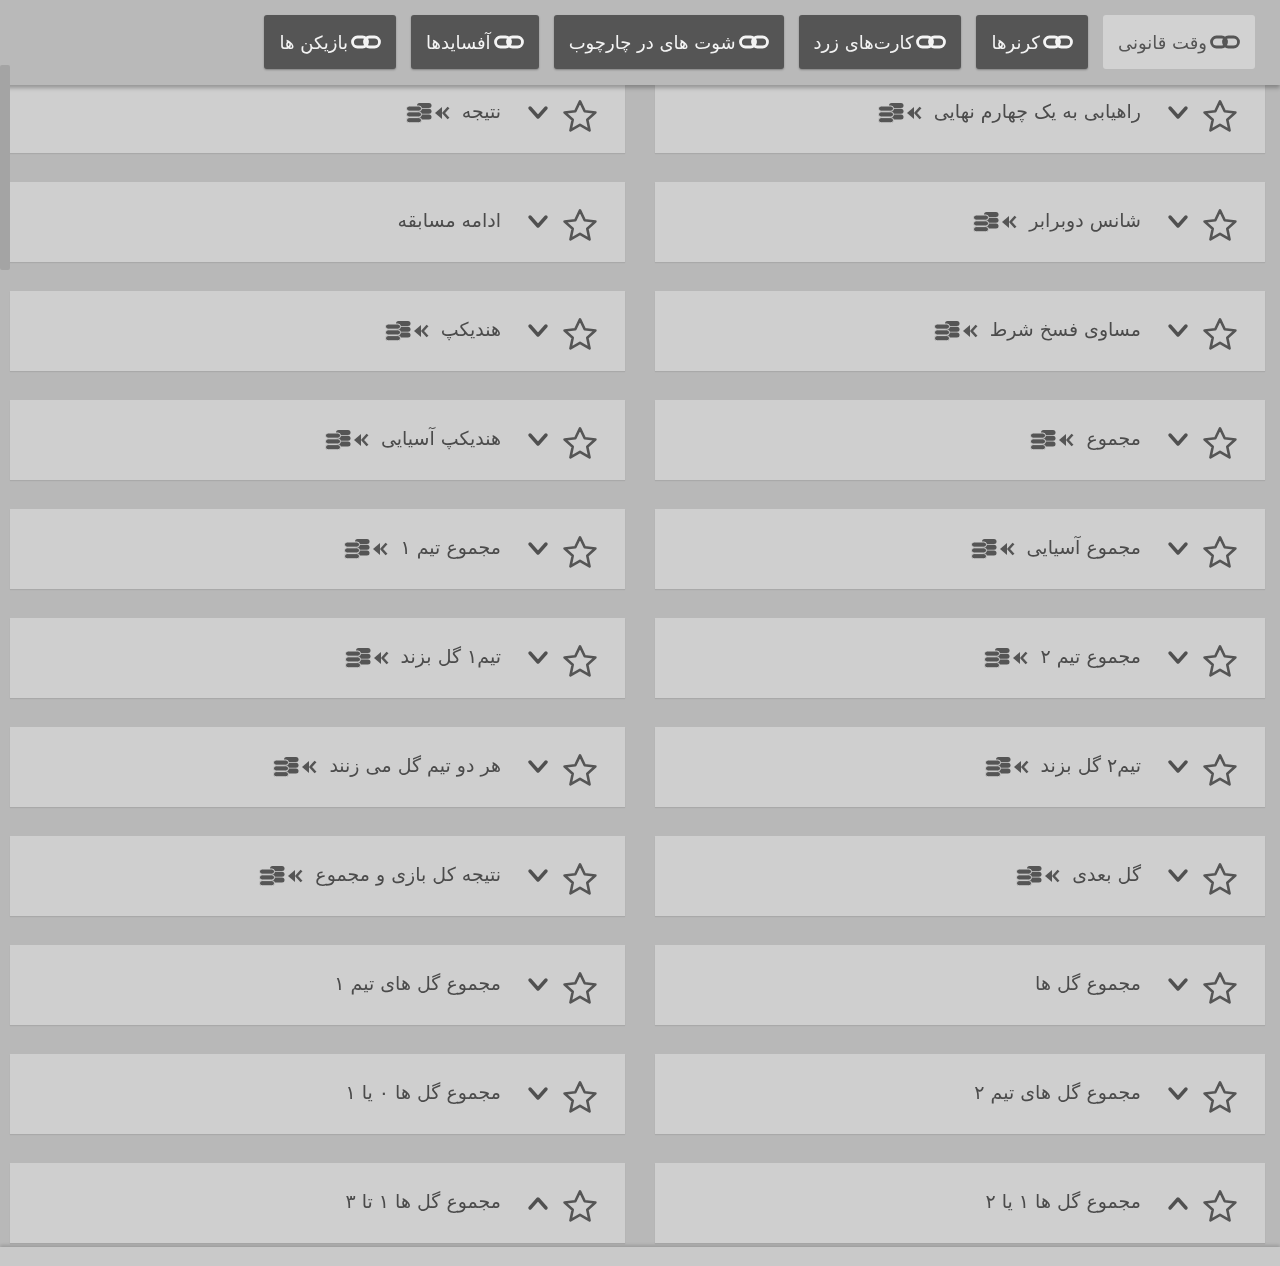 The image size is (1280, 1266). I want to click on market-card: ادامه مسابقه, so click(317, 222).